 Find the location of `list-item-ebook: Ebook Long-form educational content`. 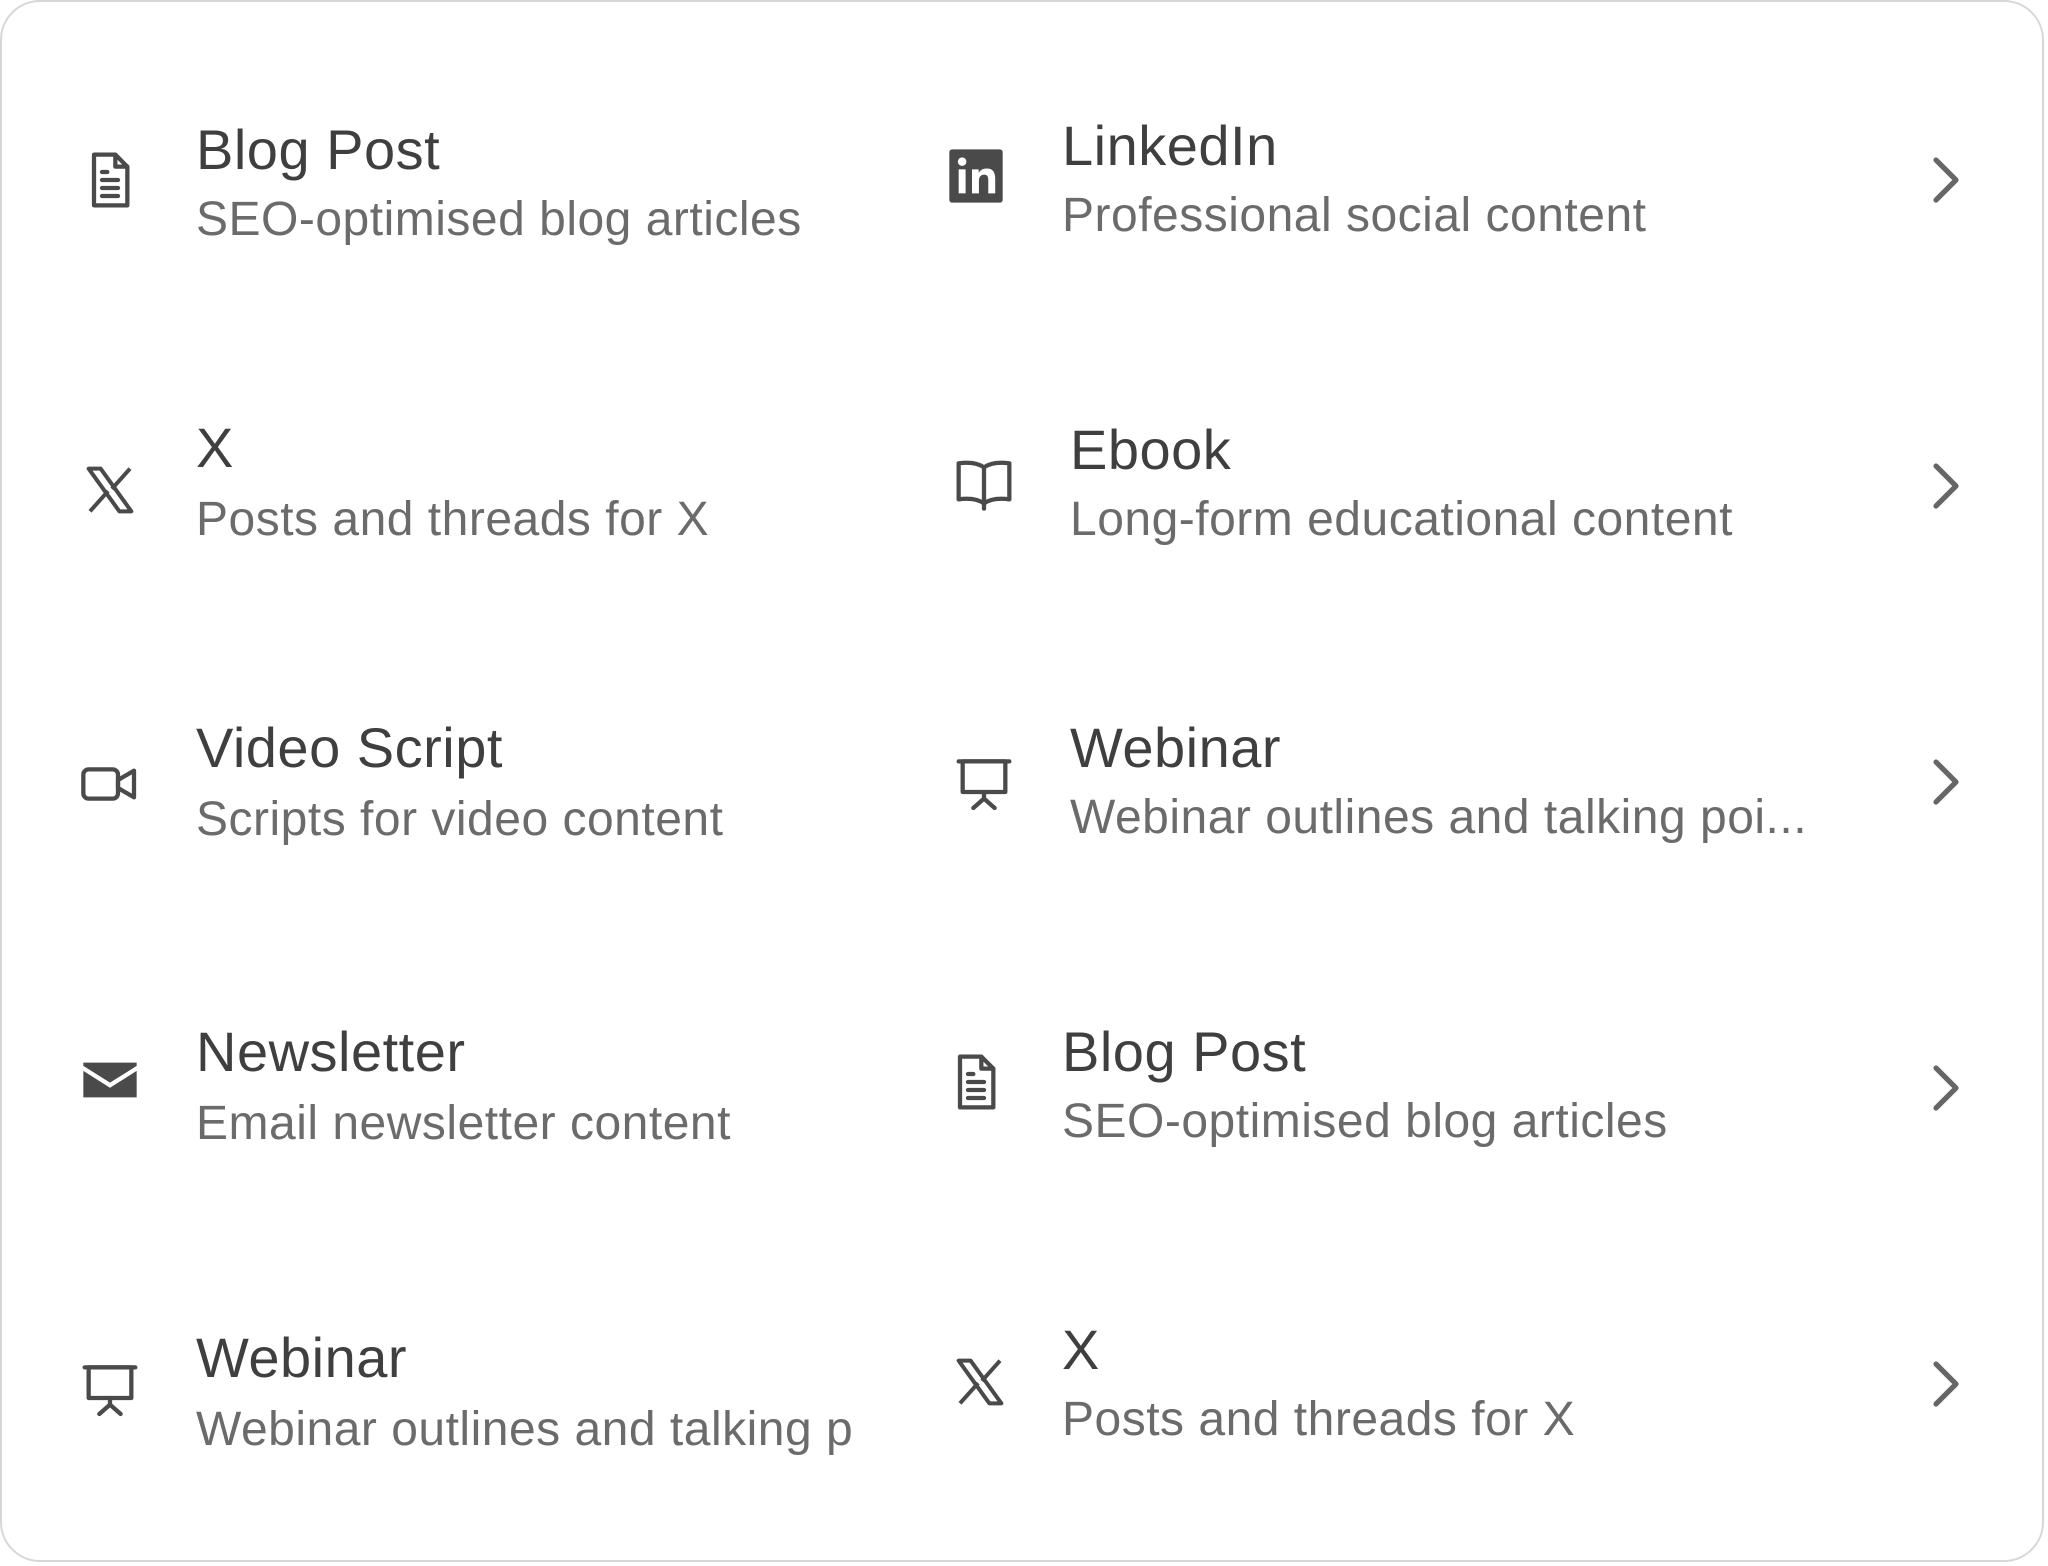

list-item-ebook: Ebook Long-form educational content is located at coordinates (1472, 486).